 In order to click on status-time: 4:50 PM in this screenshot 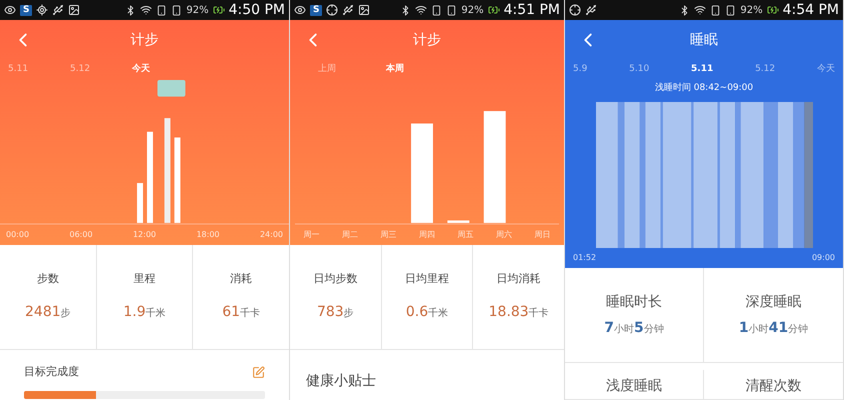, I will do `click(256, 10)`.